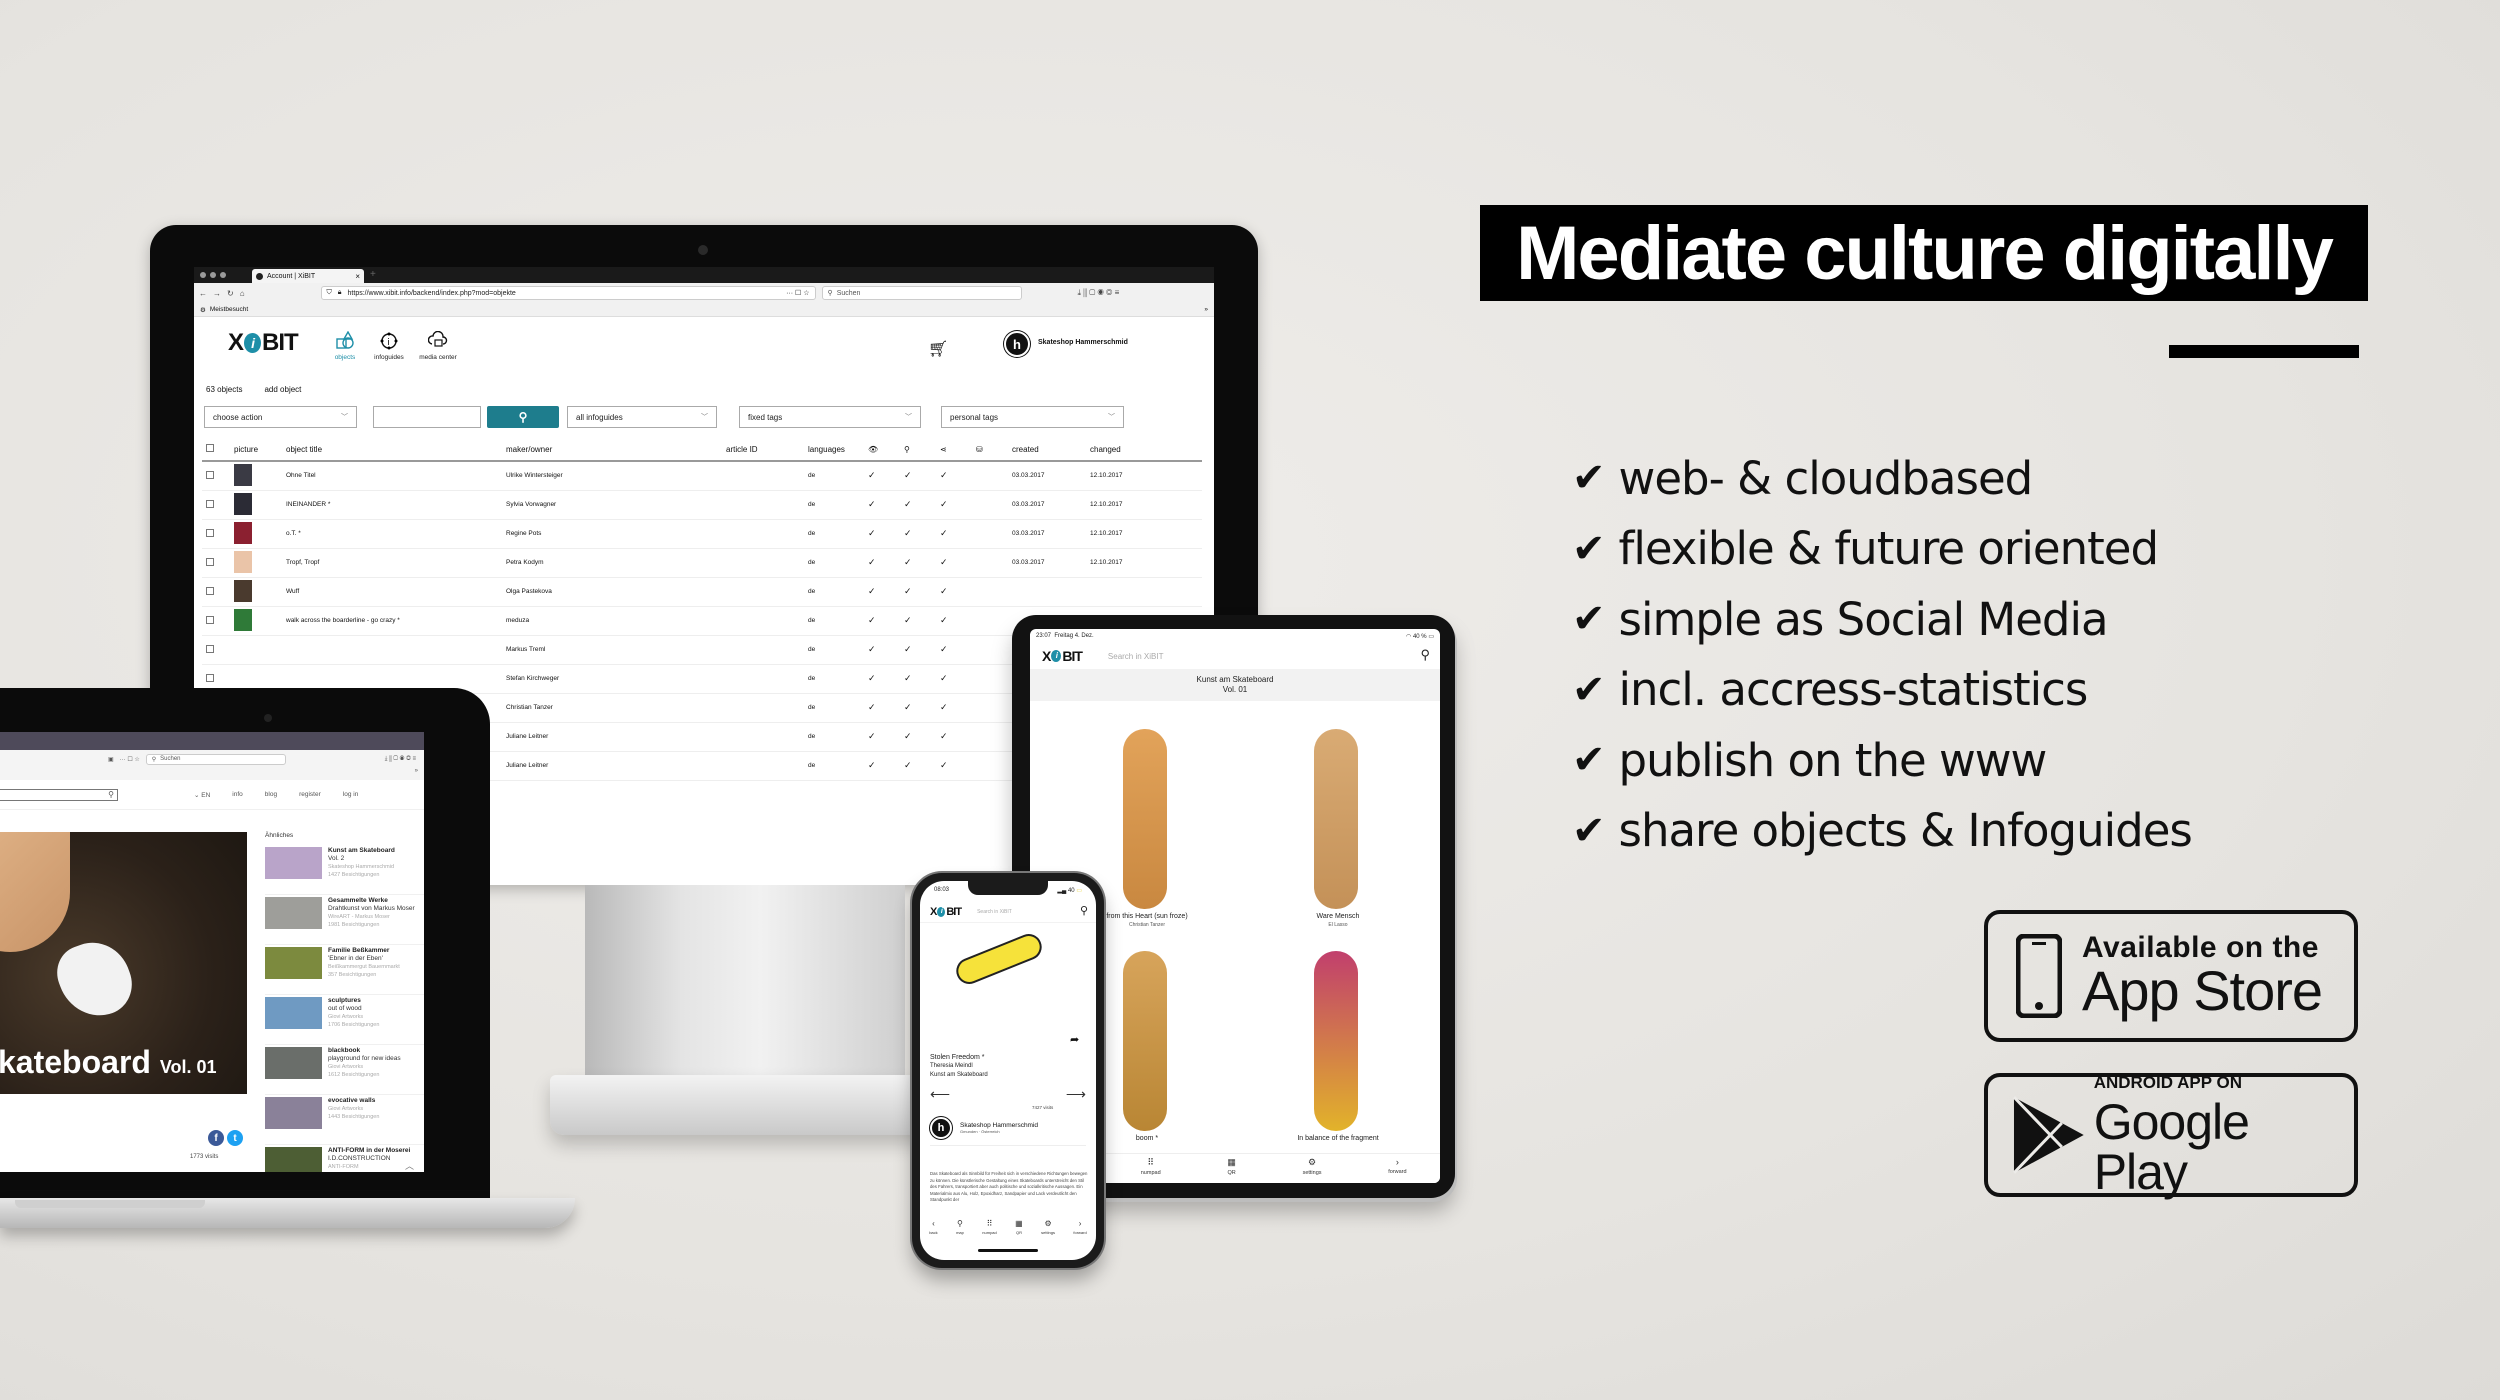 This screenshot has height=1400, width=2500. Describe the element at coordinates (130, 759) in the screenshot. I see `page-actions-icon: ··· ☐ ☆` at that location.